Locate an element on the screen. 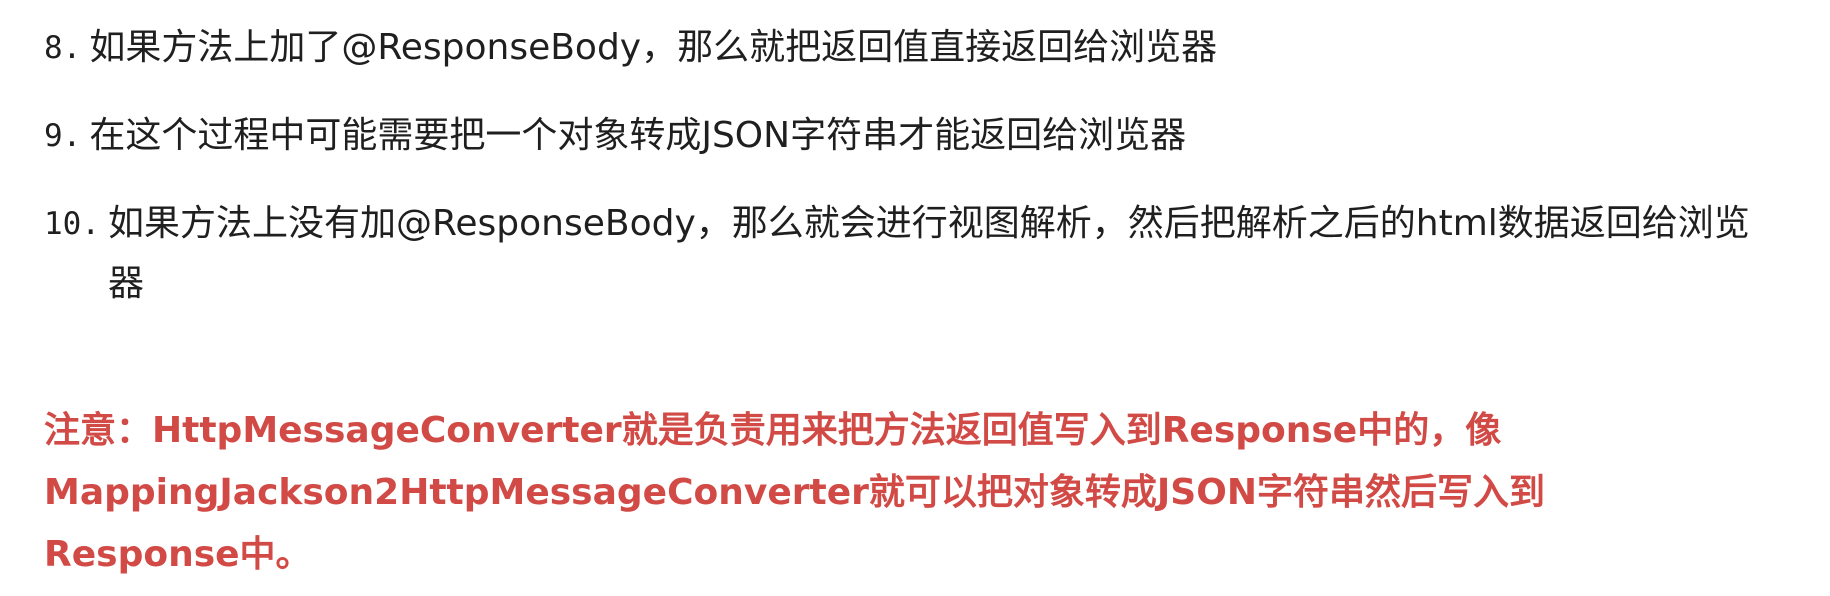  list-item-number: 8. is located at coordinates (63, 48).